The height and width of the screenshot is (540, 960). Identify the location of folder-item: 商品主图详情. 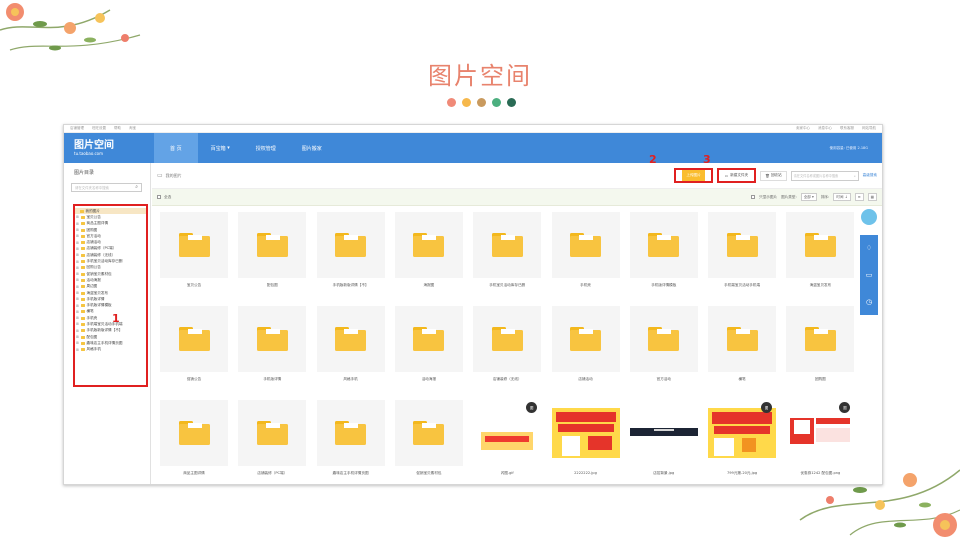
(194, 442).